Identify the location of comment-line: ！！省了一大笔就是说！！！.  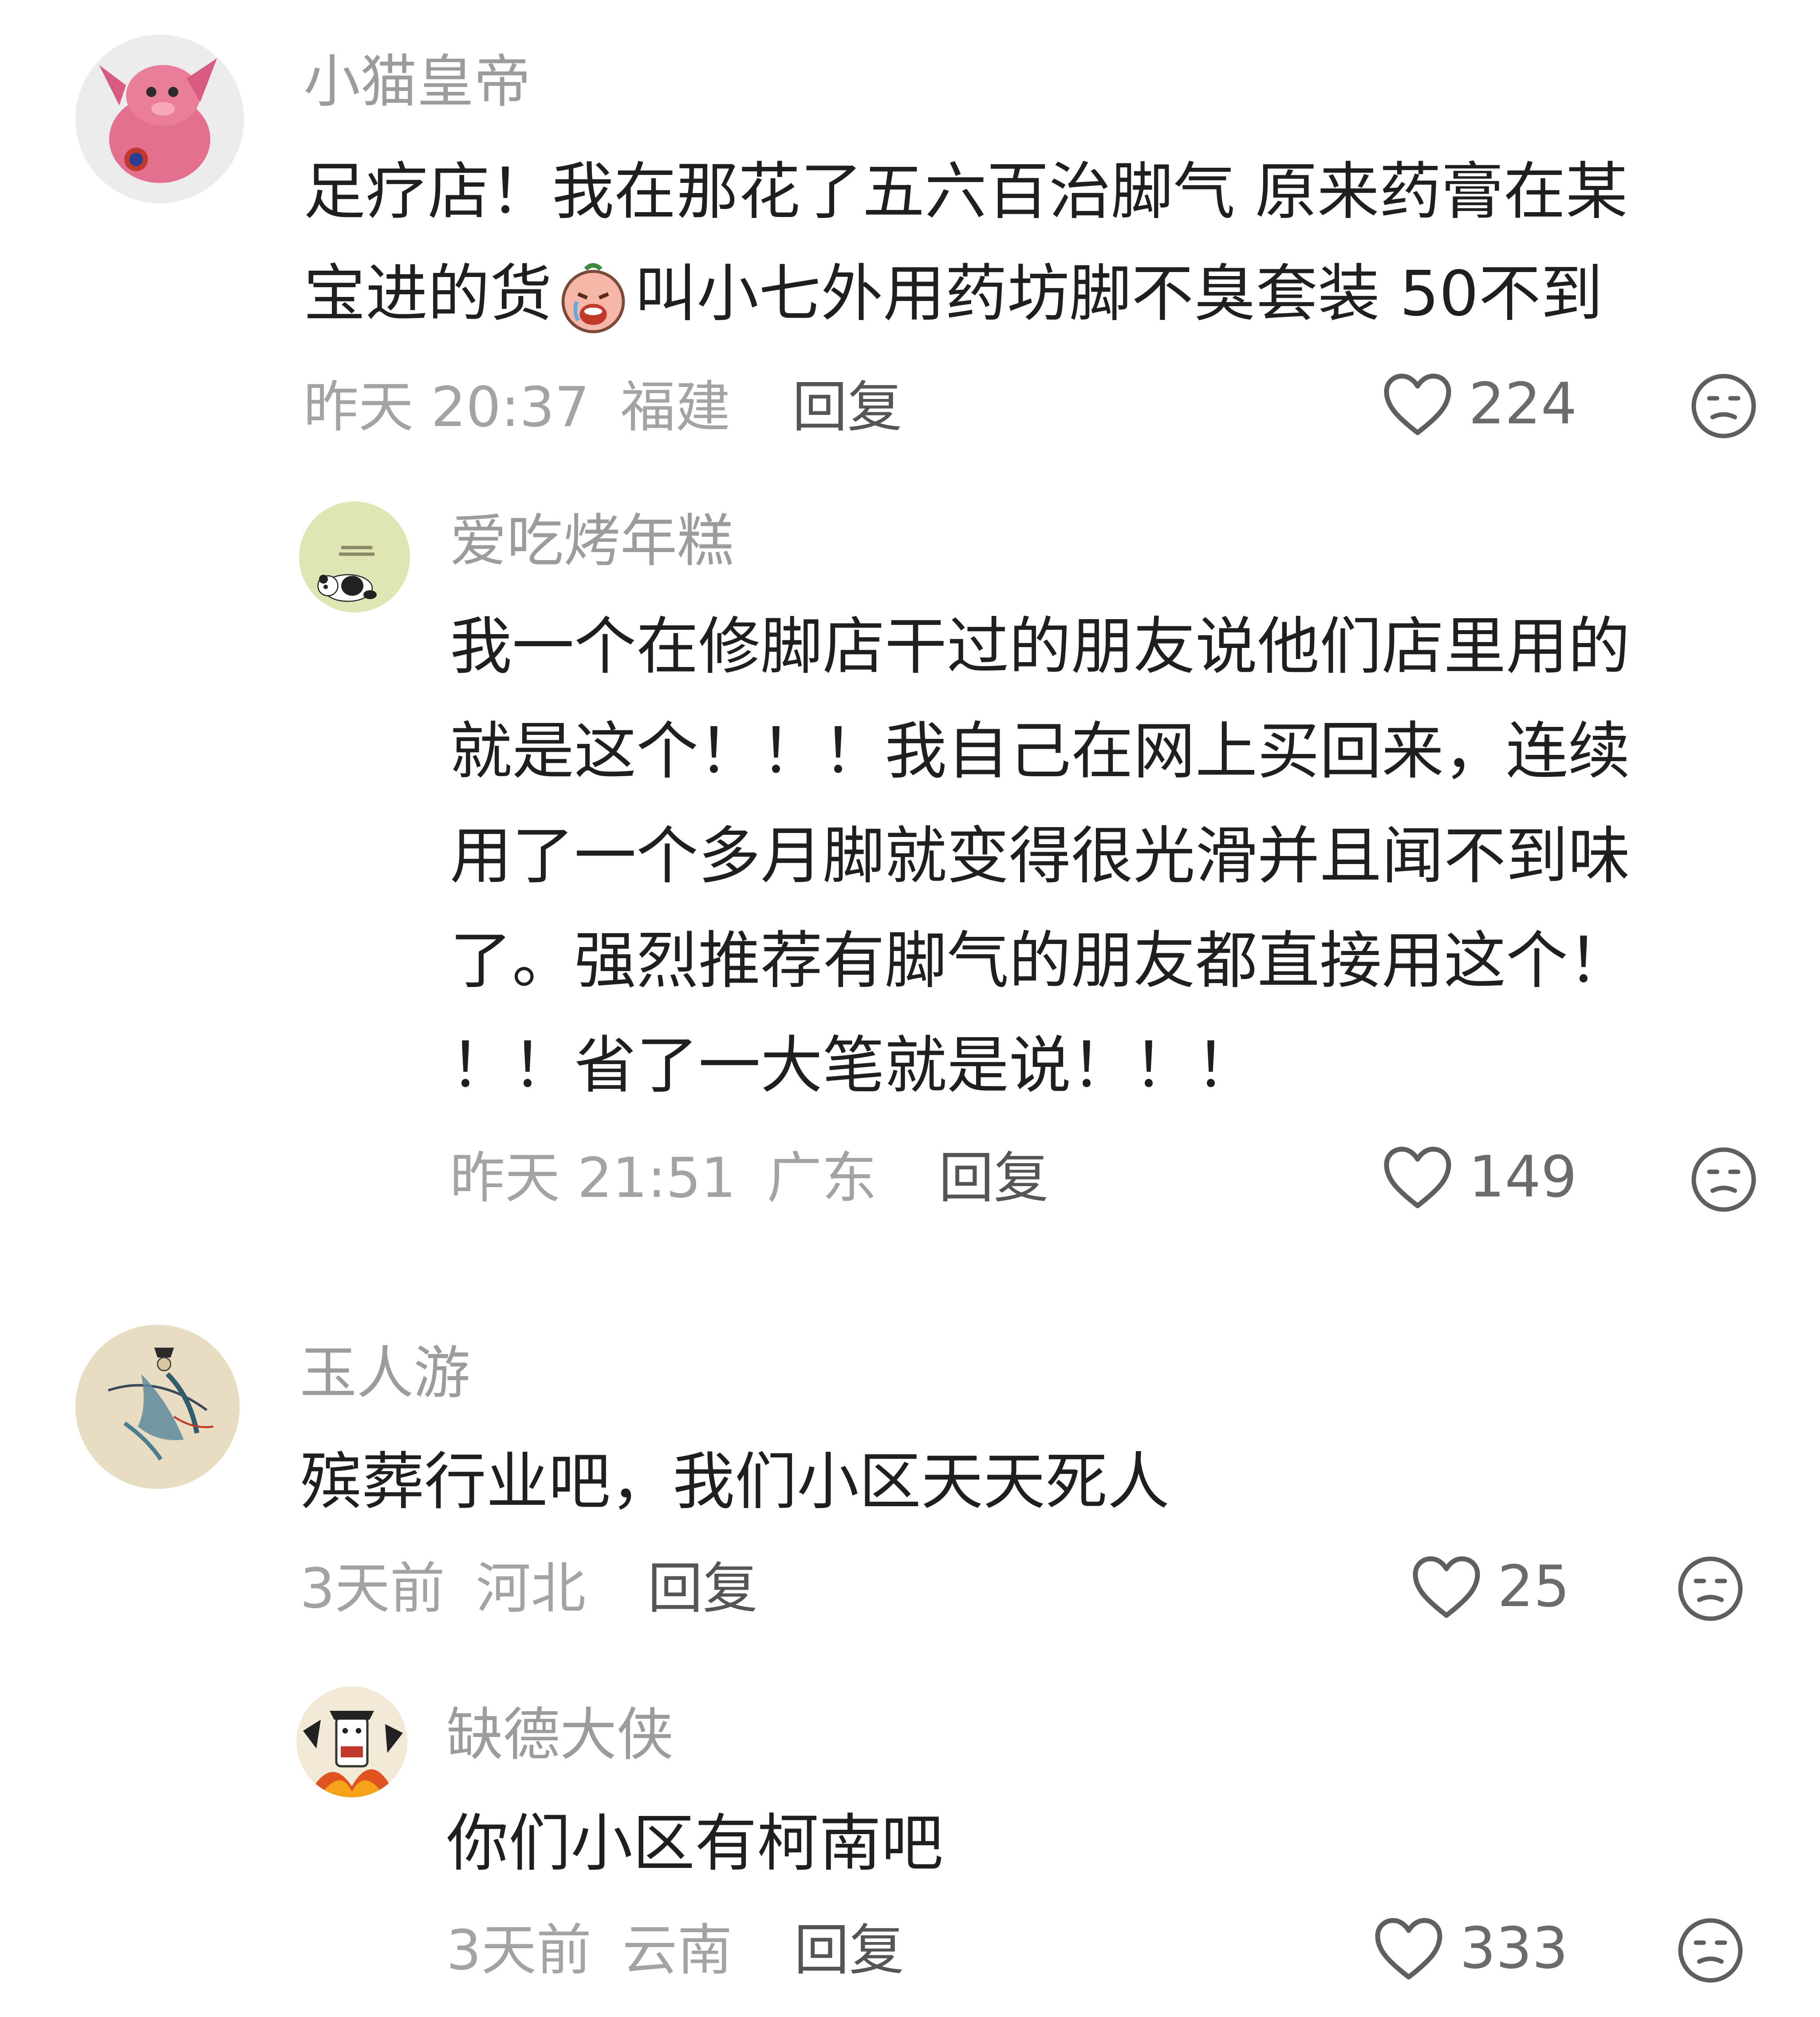
(854, 1066).